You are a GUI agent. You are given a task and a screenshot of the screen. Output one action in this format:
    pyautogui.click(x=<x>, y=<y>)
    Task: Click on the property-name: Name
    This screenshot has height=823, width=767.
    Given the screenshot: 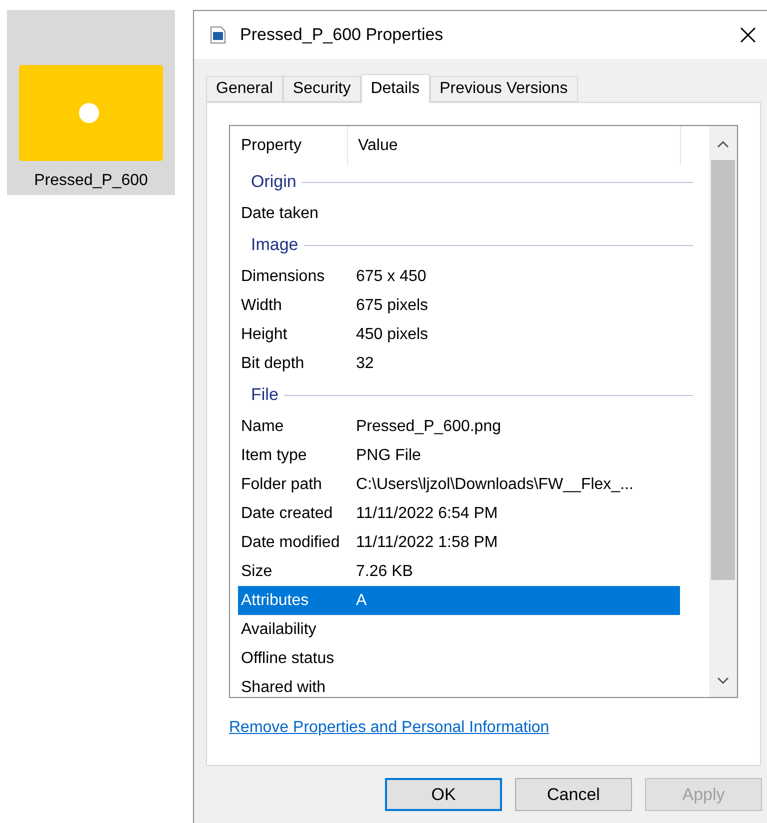 What is the action you would take?
    pyautogui.click(x=262, y=426)
    